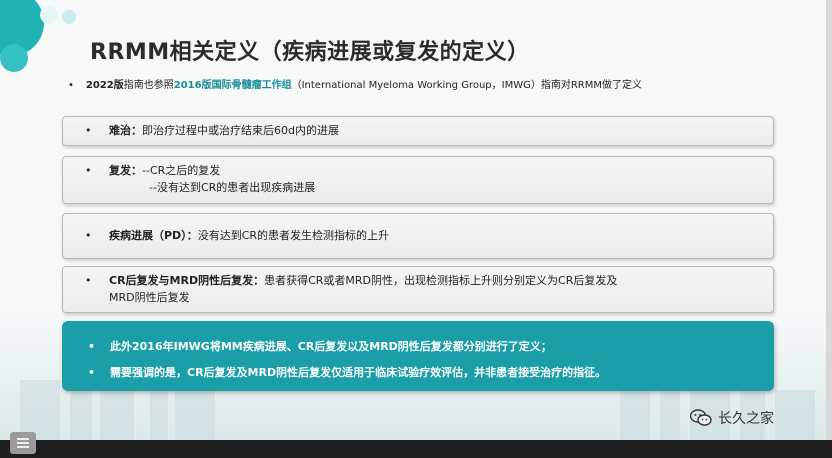  I want to click on definition-text: 难治：即治疗过程中或治疗结束后60d内的进展, so click(435, 130).